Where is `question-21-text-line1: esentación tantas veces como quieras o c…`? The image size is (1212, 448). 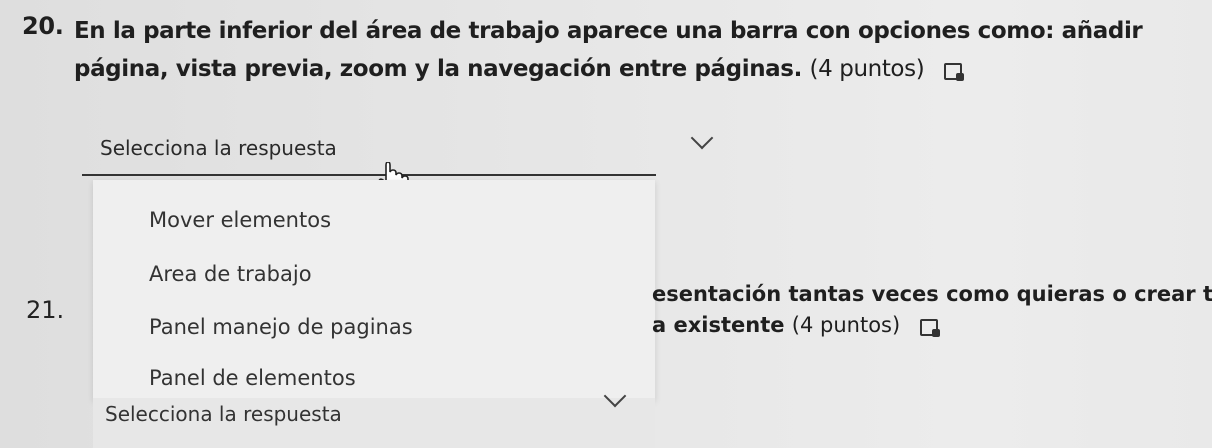
question-21-text-line1: esentación tantas veces como quieras o c… is located at coordinates (932, 294).